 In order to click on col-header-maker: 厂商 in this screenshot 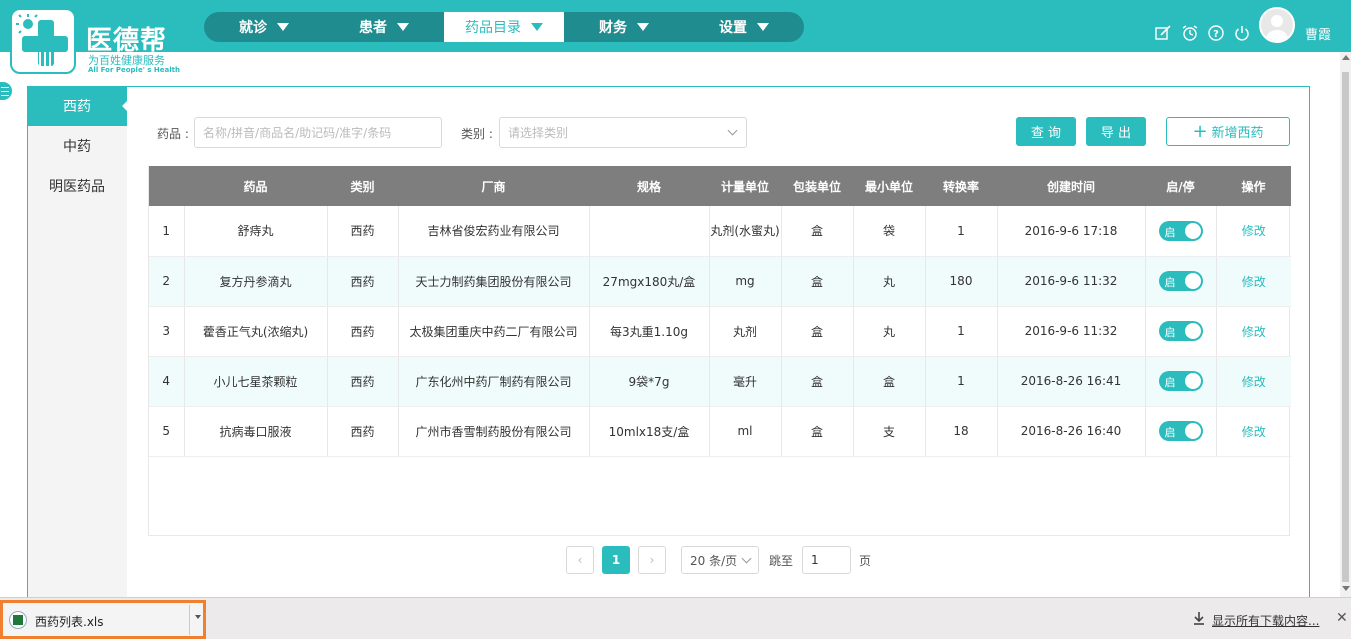, I will do `click(493, 186)`.